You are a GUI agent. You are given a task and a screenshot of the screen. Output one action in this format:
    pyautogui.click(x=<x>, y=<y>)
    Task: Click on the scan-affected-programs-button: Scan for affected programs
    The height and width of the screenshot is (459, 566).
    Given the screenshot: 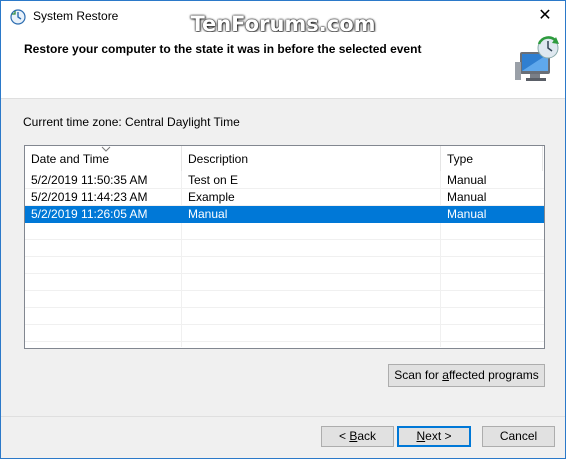 What is the action you would take?
    pyautogui.click(x=466, y=375)
    